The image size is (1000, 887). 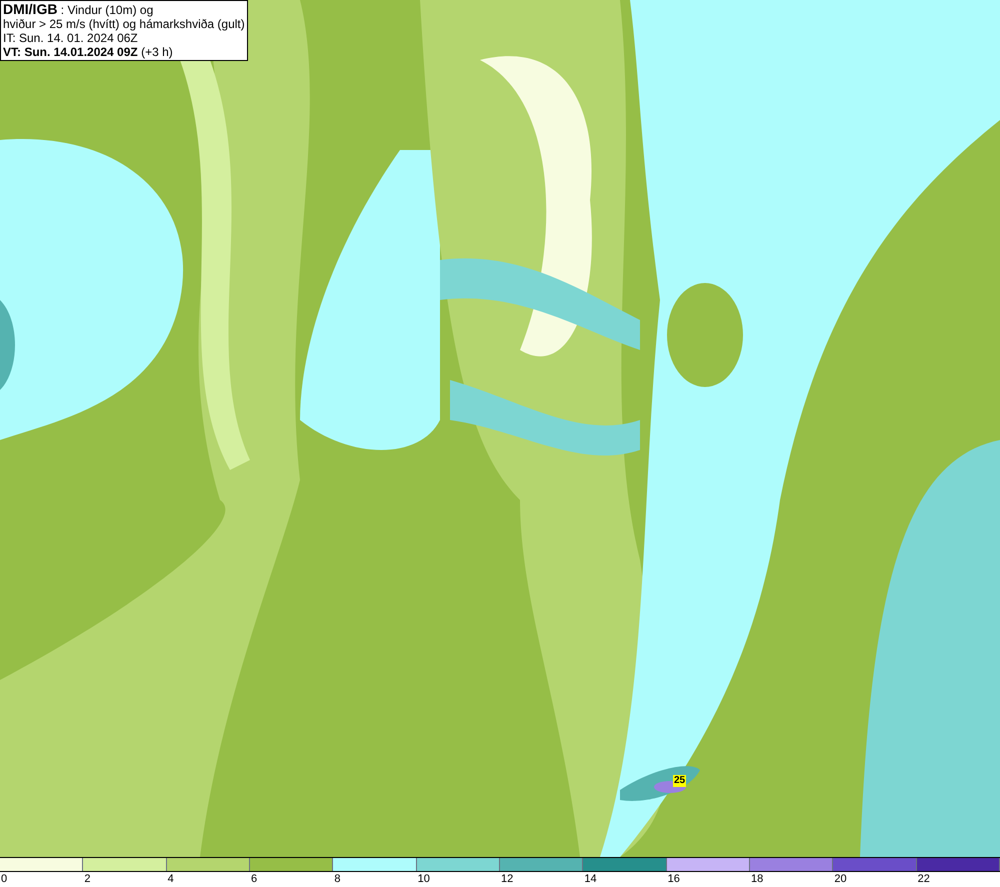 I want to click on legend-label: 12, so click(x=507, y=879).